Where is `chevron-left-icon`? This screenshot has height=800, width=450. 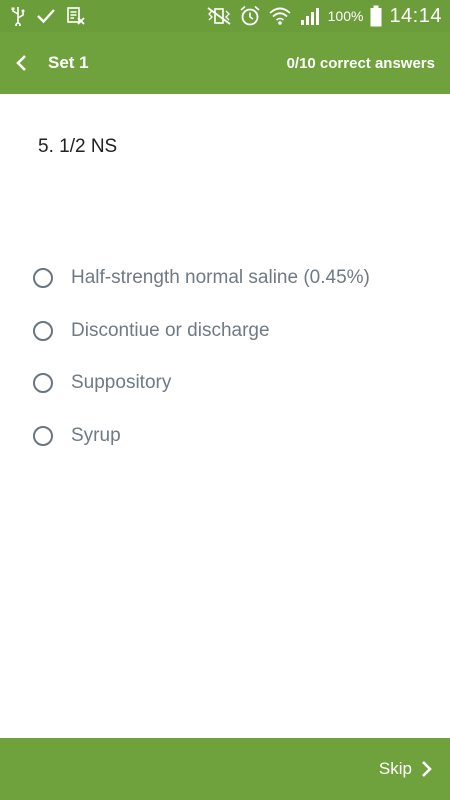
chevron-left-icon is located at coordinates (22, 63).